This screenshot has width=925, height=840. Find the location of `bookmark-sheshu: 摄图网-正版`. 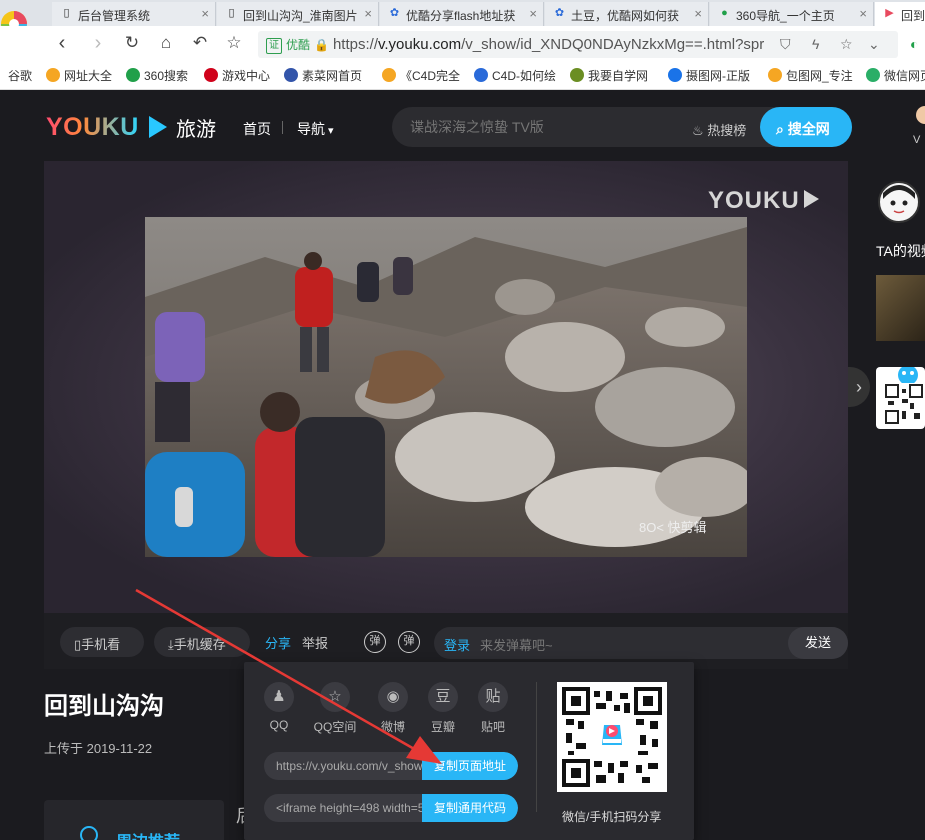

bookmark-sheshu: 摄图网-正版 is located at coordinates (709, 75).